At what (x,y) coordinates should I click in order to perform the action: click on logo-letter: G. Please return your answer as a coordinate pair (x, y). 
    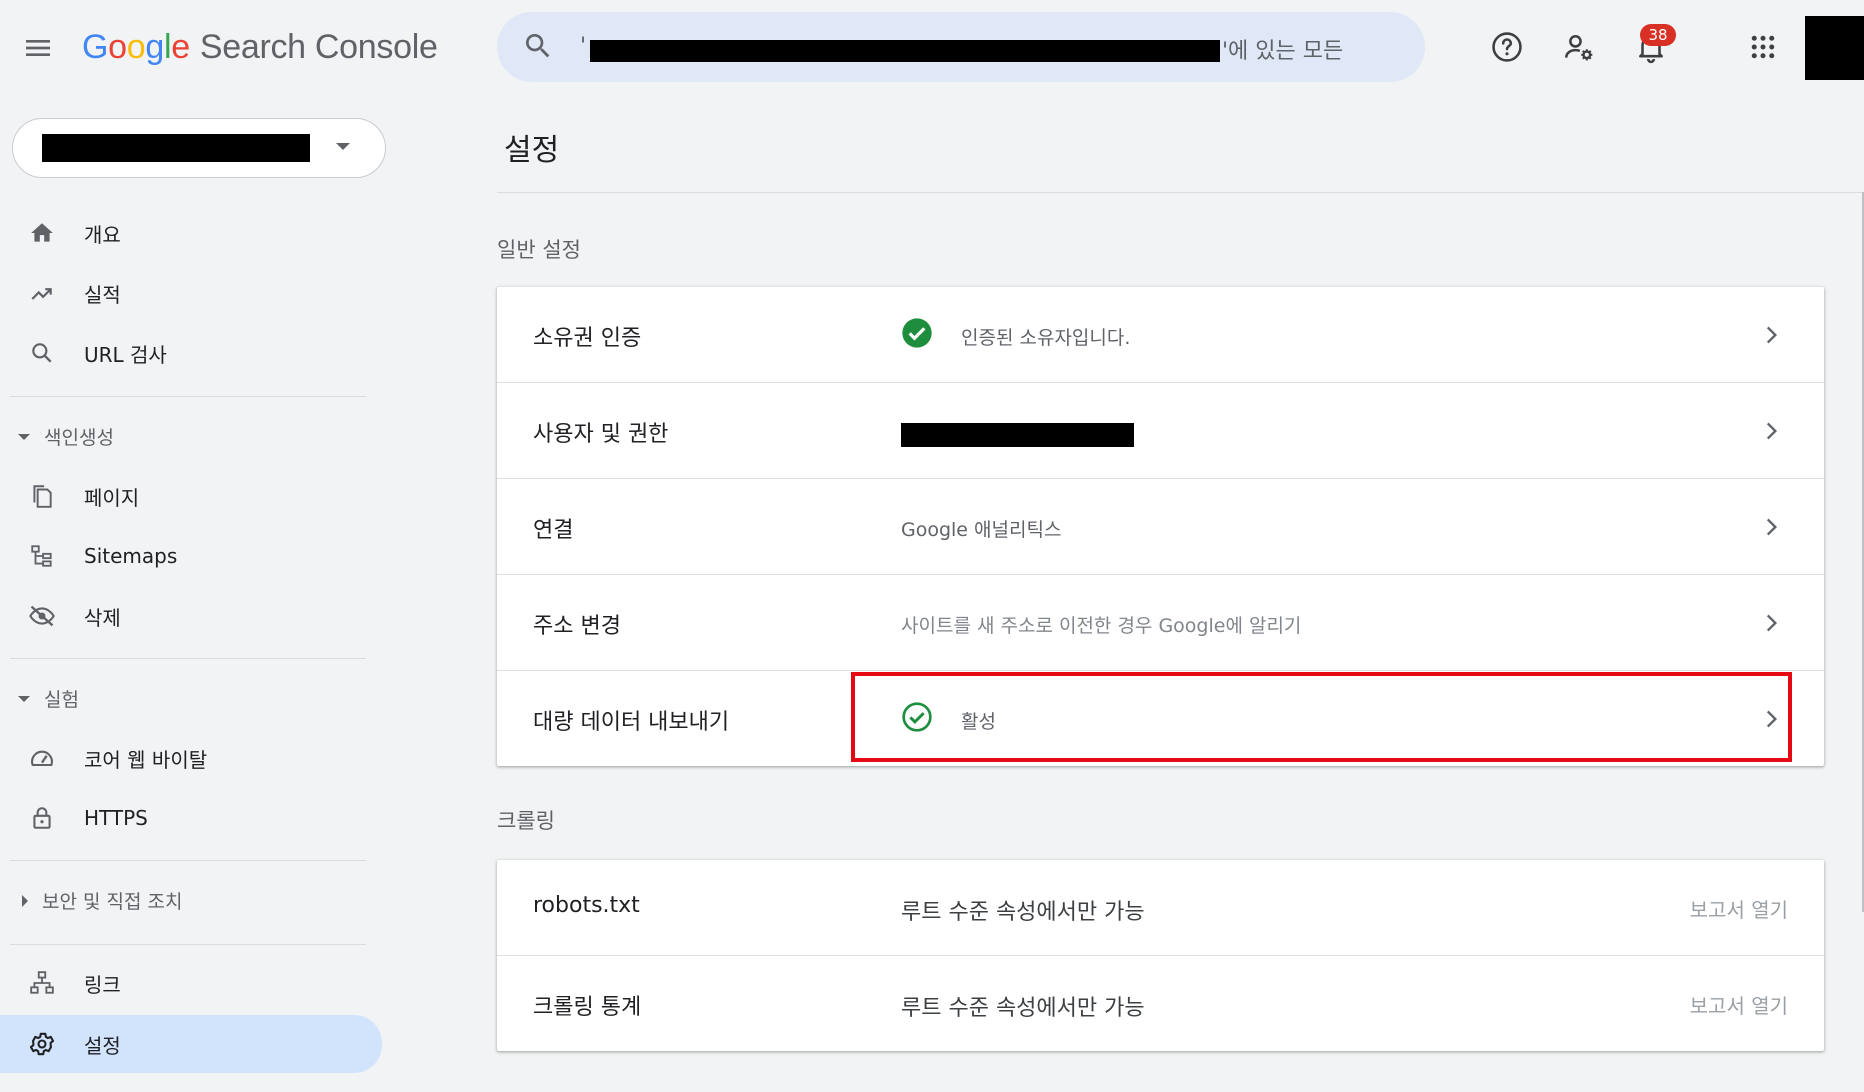
    Looking at the image, I should click on (95, 47).